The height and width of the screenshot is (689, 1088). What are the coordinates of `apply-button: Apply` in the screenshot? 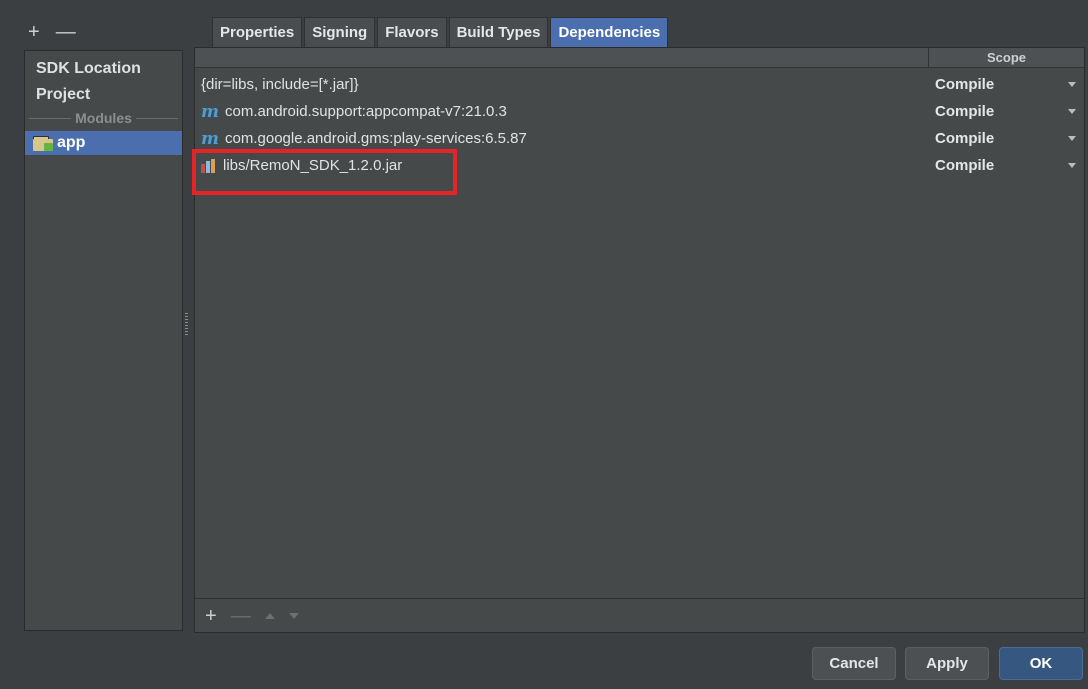 It's located at (947, 663).